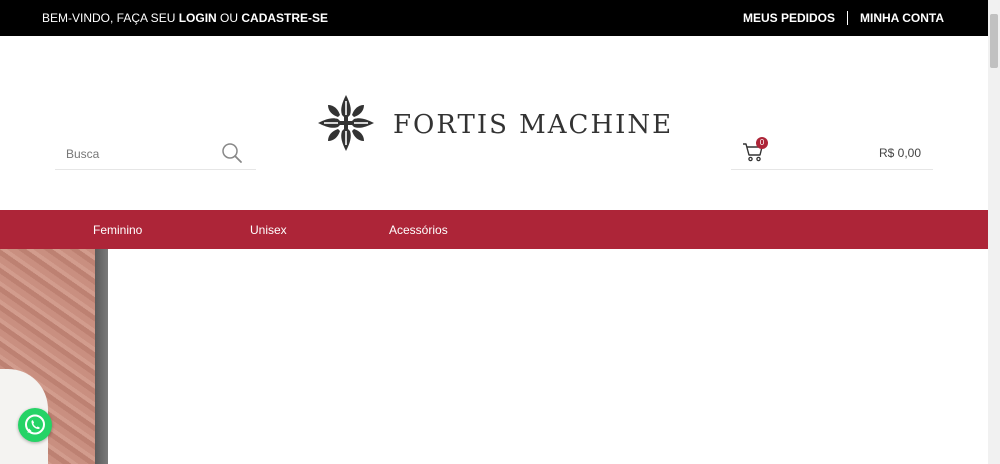 The width and height of the screenshot is (1000, 464). What do you see at coordinates (229, 18) in the screenshot?
I see `welcome-or: OU` at bounding box center [229, 18].